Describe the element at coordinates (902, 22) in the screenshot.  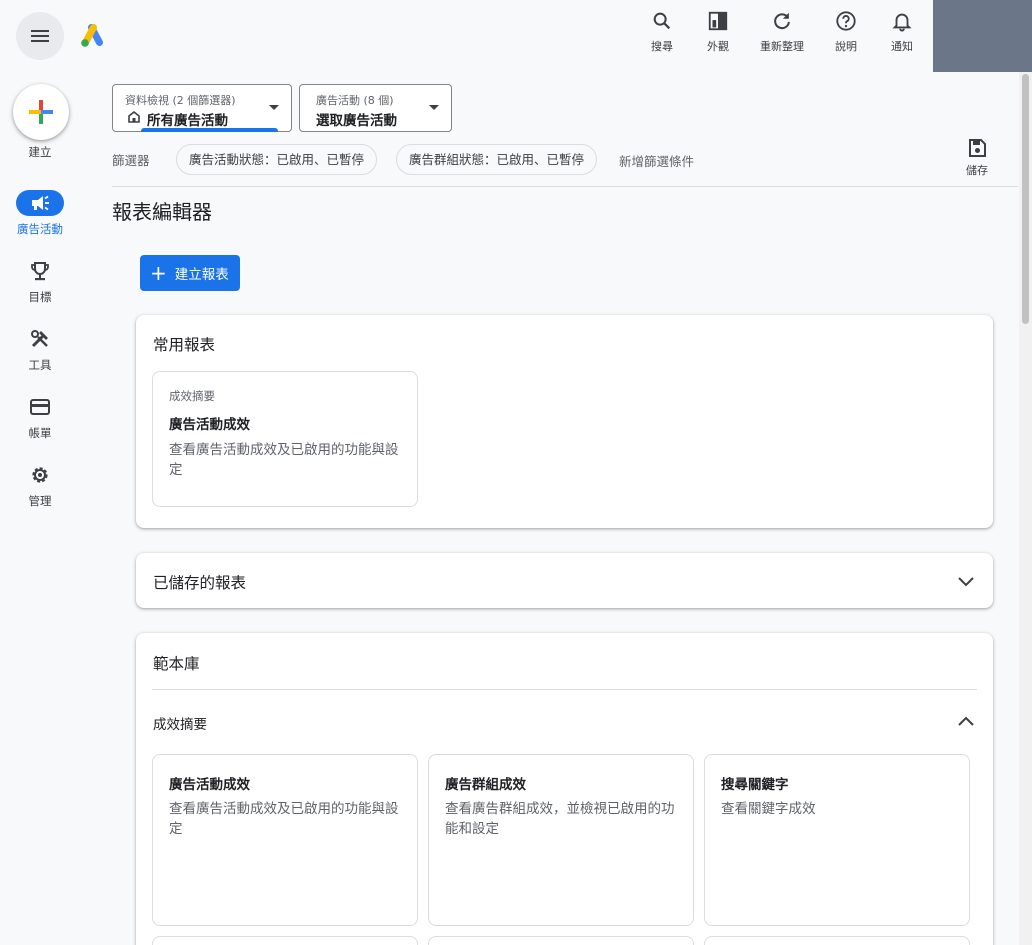
I see `bell-icon` at that location.